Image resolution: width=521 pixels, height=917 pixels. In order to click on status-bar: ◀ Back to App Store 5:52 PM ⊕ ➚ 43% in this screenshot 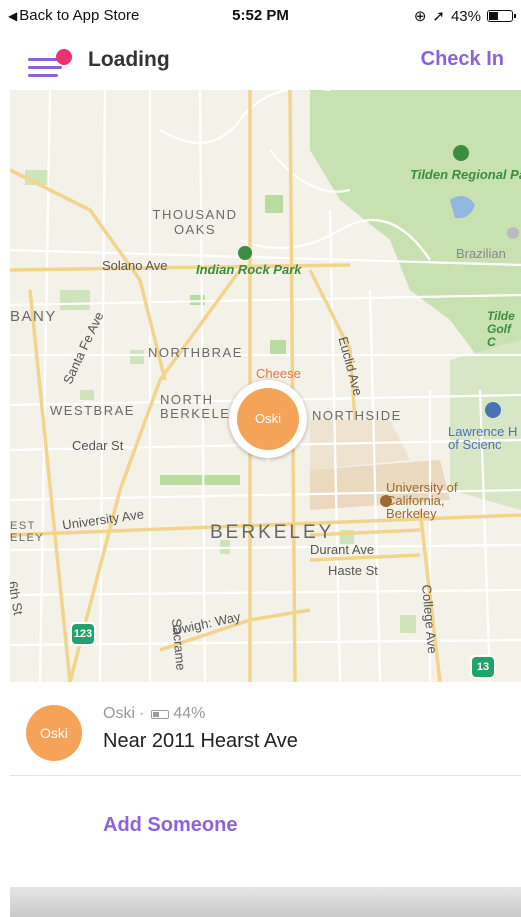, I will do `click(260, 18)`.